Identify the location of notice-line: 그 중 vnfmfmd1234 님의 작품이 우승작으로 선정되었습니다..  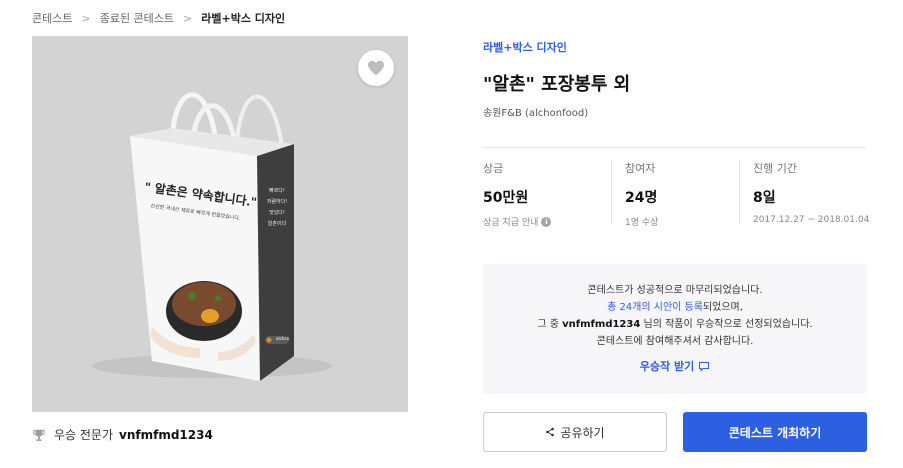
(675, 324).